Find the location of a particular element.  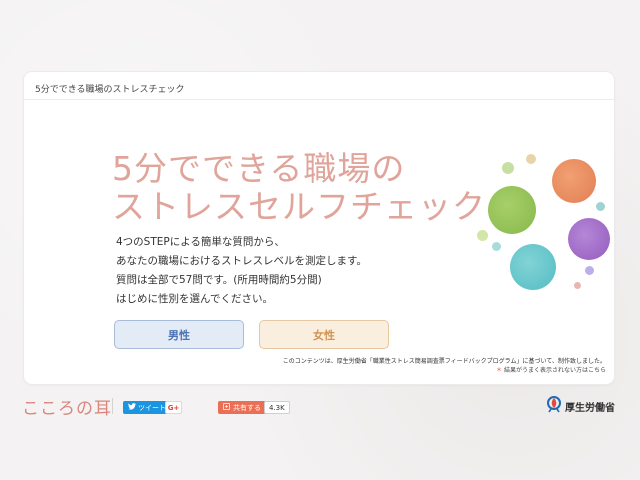

hero-title-line1: 5分でできる職場の is located at coordinates (259, 168).